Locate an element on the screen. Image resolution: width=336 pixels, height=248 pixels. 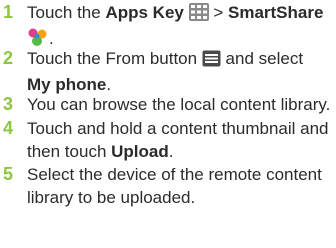
step-text-part: Touch the is located at coordinates (66, 12).